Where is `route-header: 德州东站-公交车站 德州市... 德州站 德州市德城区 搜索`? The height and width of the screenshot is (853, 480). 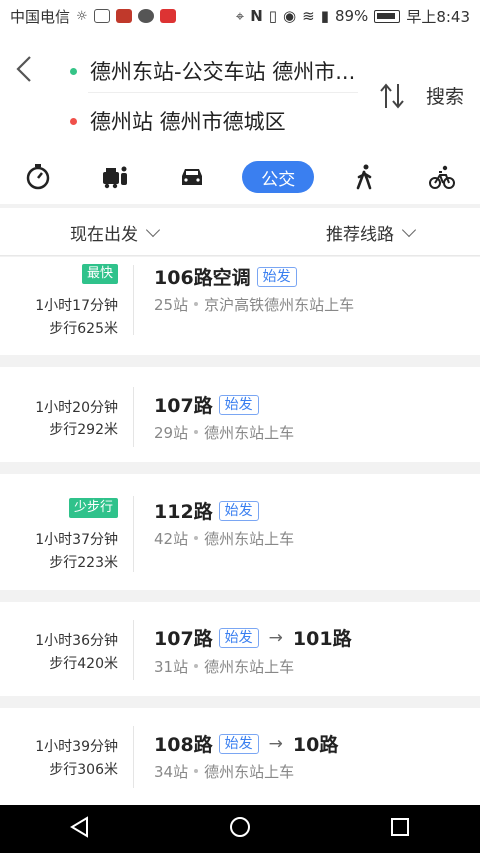 route-header: 德州东站-公交车站 德州市... 德州站 德州市德城区 搜索 is located at coordinates (240, 91).